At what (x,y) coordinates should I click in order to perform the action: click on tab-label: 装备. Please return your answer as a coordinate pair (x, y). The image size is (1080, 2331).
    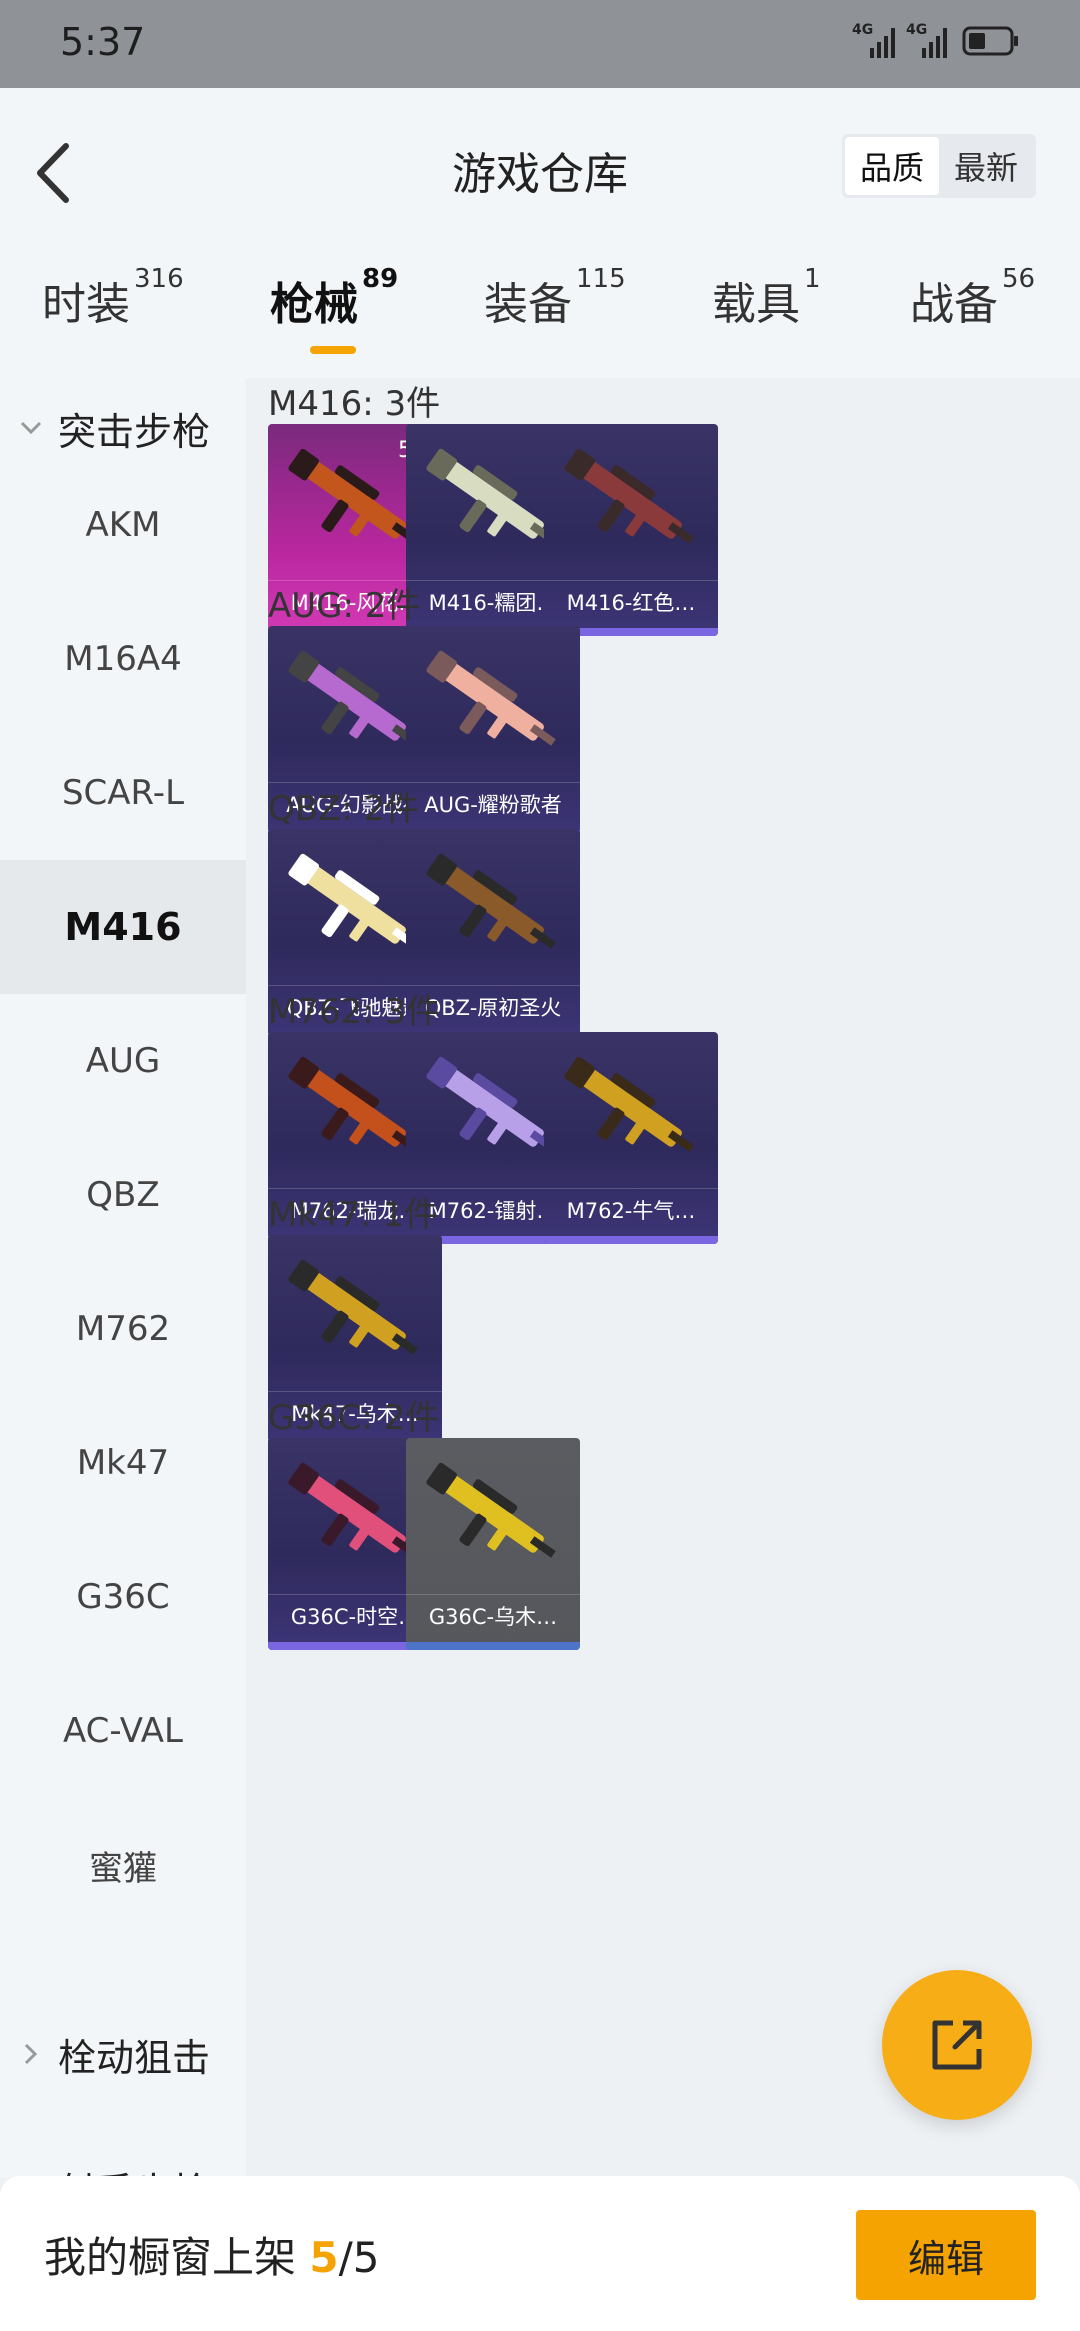
    Looking at the image, I should click on (528, 304).